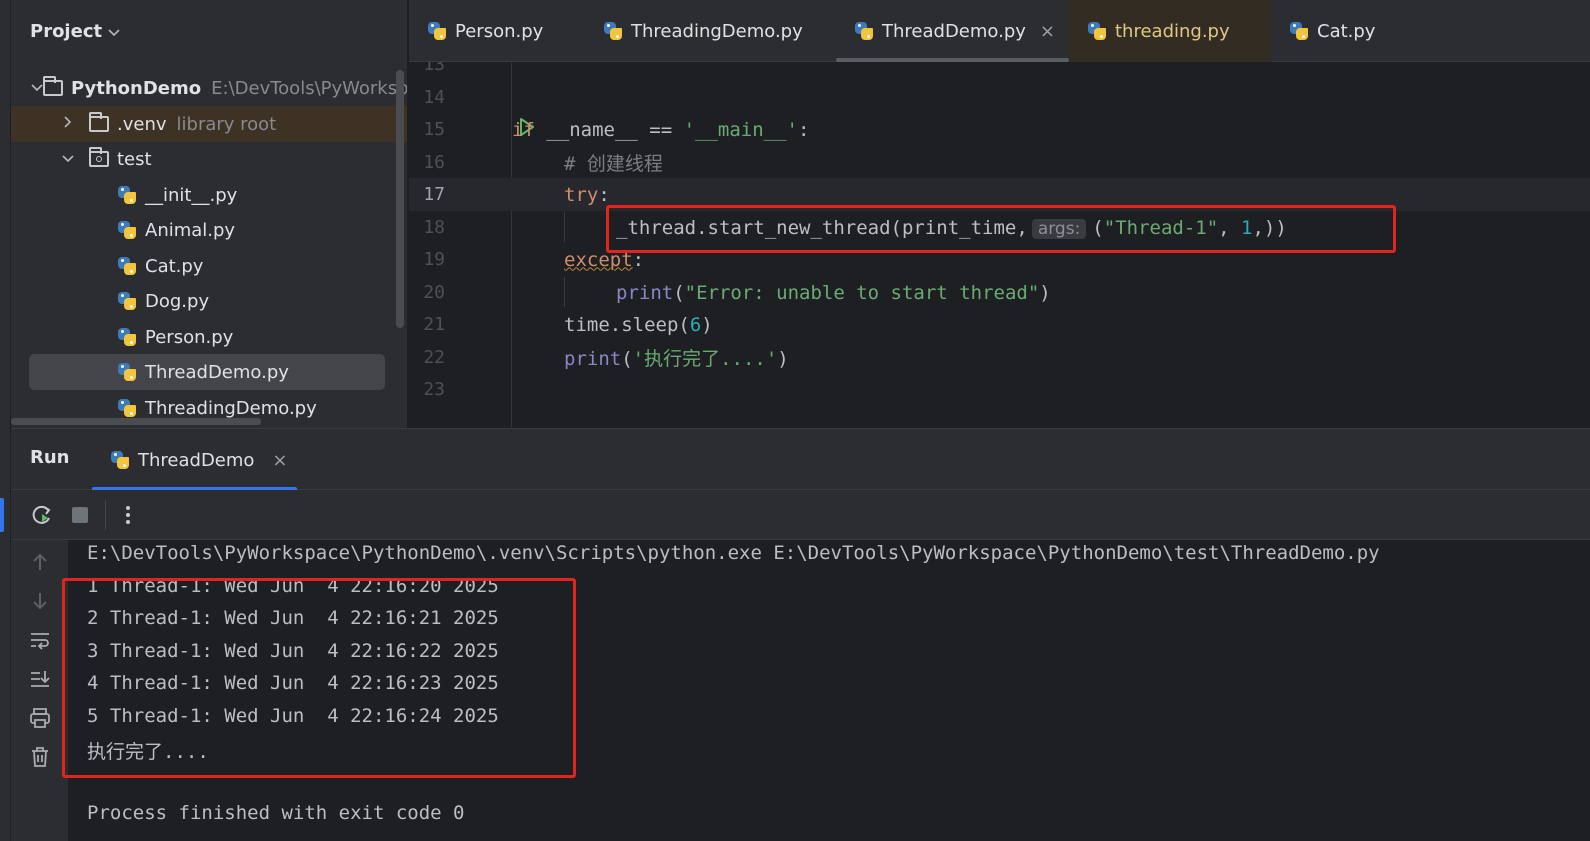 The width and height of the screenshot is (1590, 841). What do you see at coordinates (40, 679) in the screenshot?
I see `scroll-to-end-icon` at bounding box center [40, 679].